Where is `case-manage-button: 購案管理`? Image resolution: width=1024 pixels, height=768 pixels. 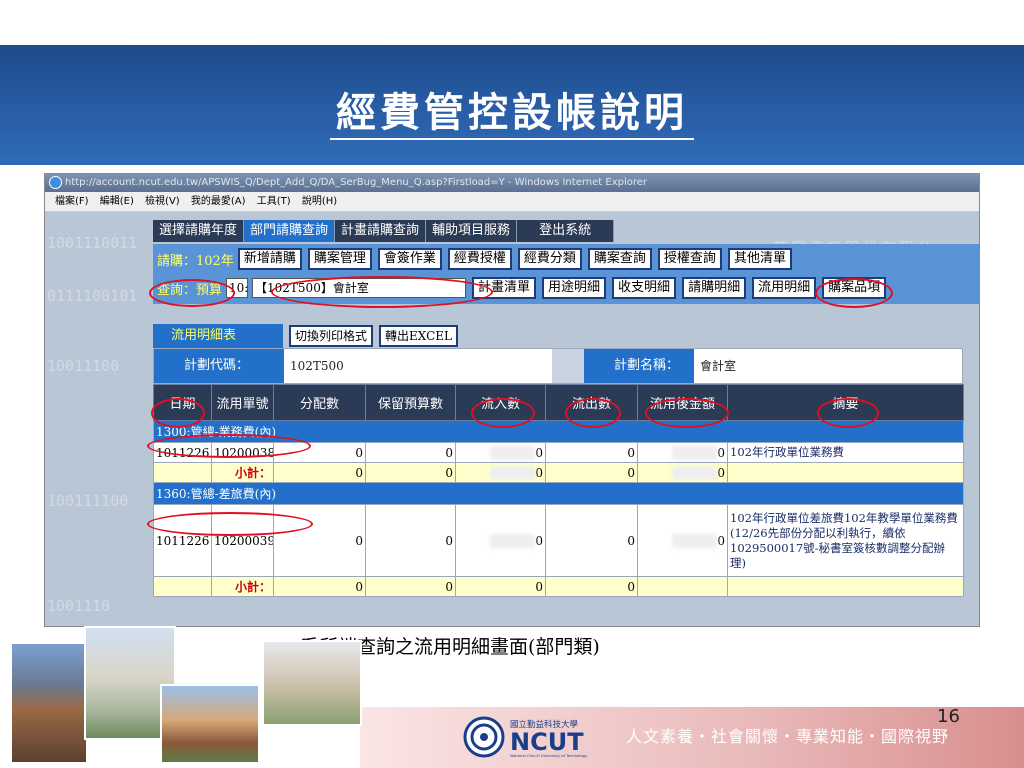
case-manage-button: 購案管理 is located at coordinates (339, 259).